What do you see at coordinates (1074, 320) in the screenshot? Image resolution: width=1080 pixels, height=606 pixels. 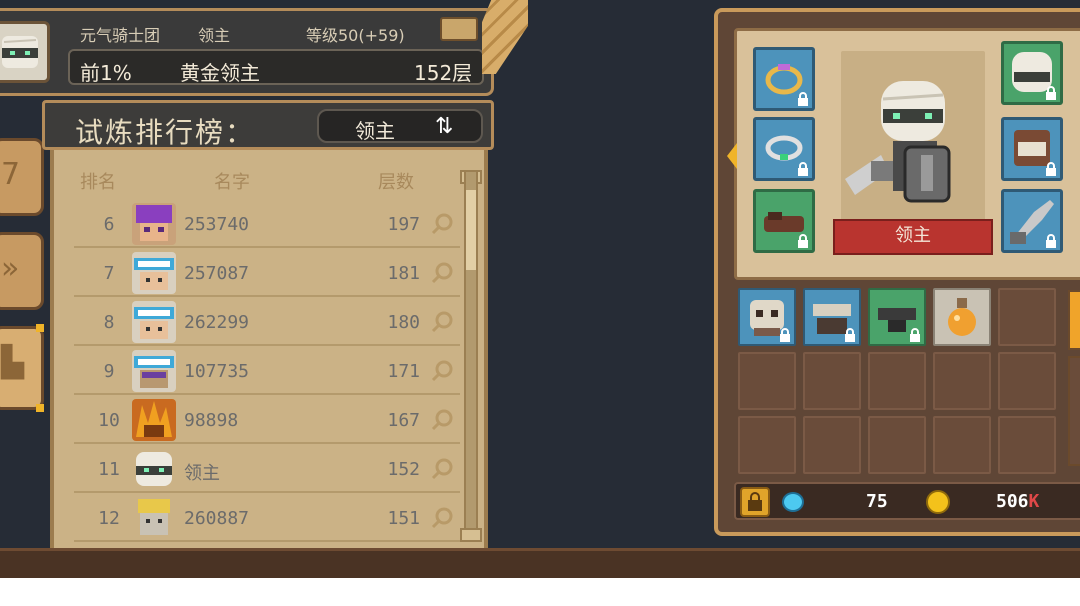 I see `side-panel-tab` at bounding box center [1074, 320].